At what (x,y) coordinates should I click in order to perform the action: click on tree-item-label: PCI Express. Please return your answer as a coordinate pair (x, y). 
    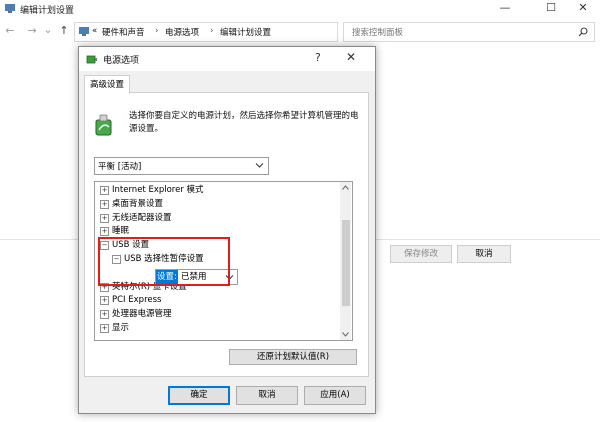
    Looking at the image, I should click on (137, 300).